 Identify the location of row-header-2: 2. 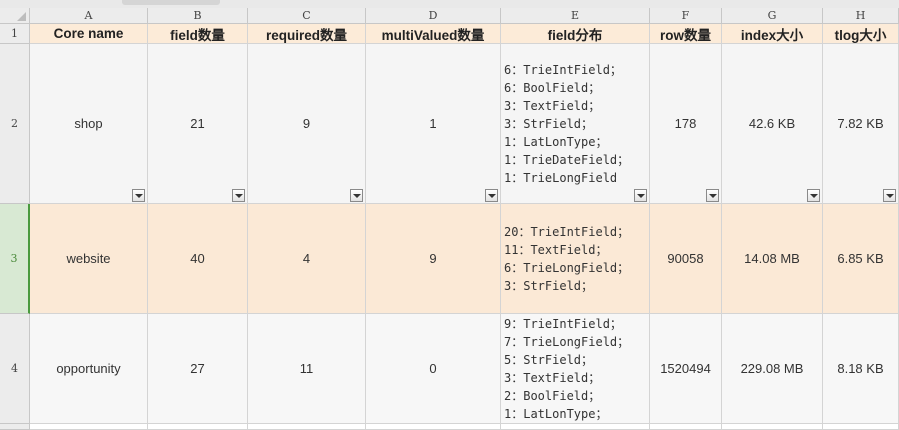
(15, 124).